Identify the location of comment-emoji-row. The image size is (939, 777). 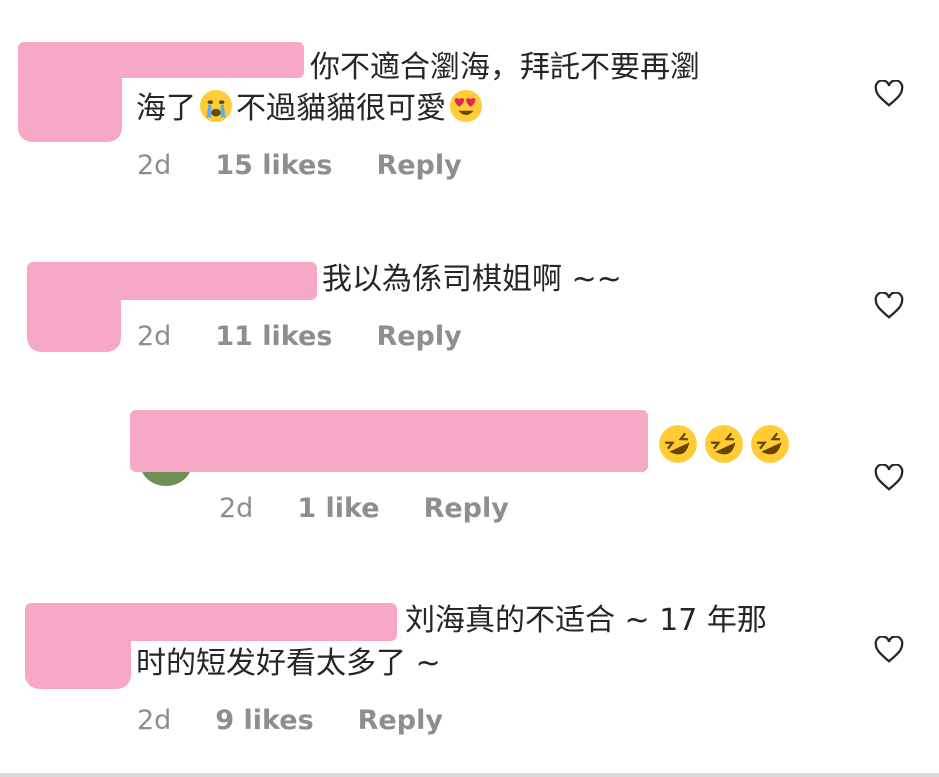
(724, 449).